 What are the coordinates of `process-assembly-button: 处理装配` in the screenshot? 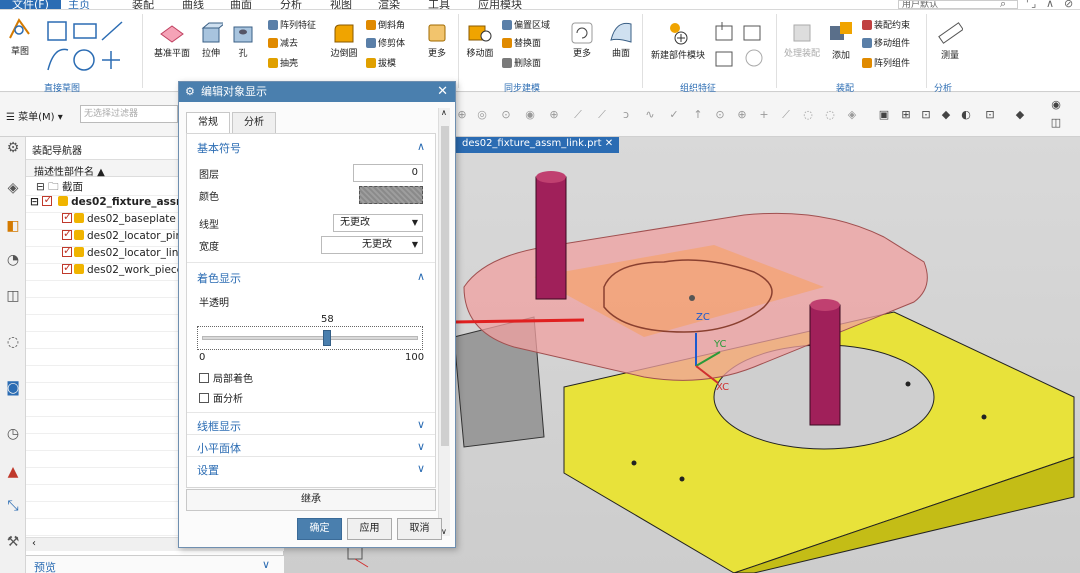 It's located at (802, 40).